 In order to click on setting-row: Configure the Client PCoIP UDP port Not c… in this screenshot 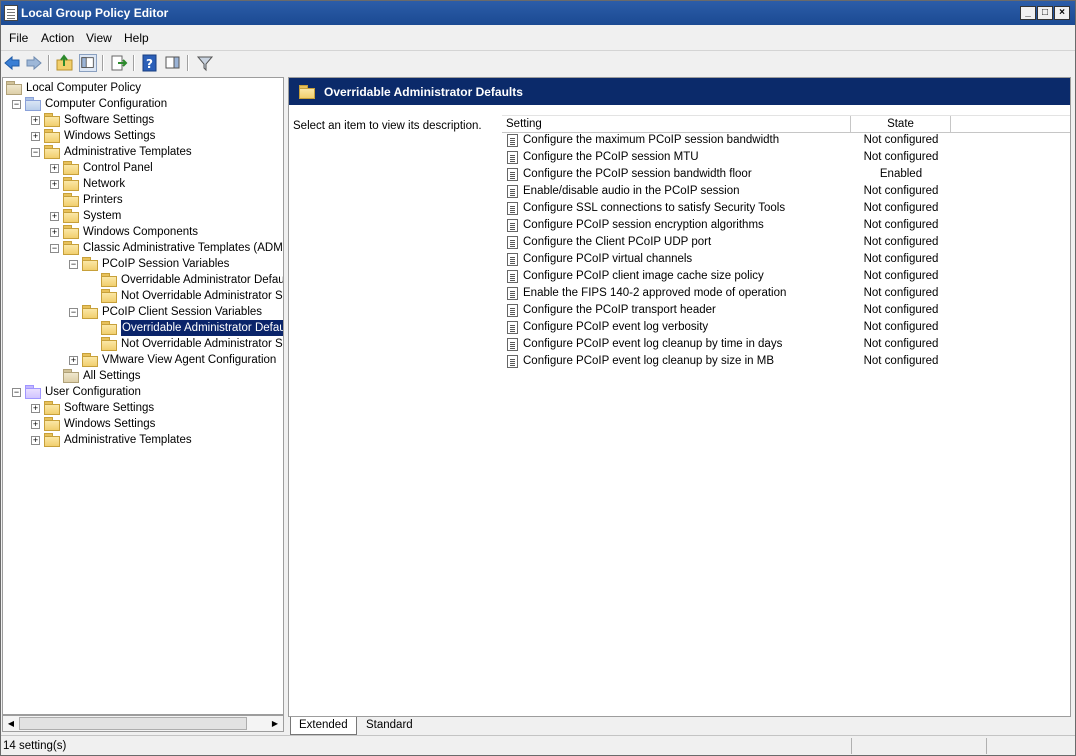, I will do `click(786, 242)`.